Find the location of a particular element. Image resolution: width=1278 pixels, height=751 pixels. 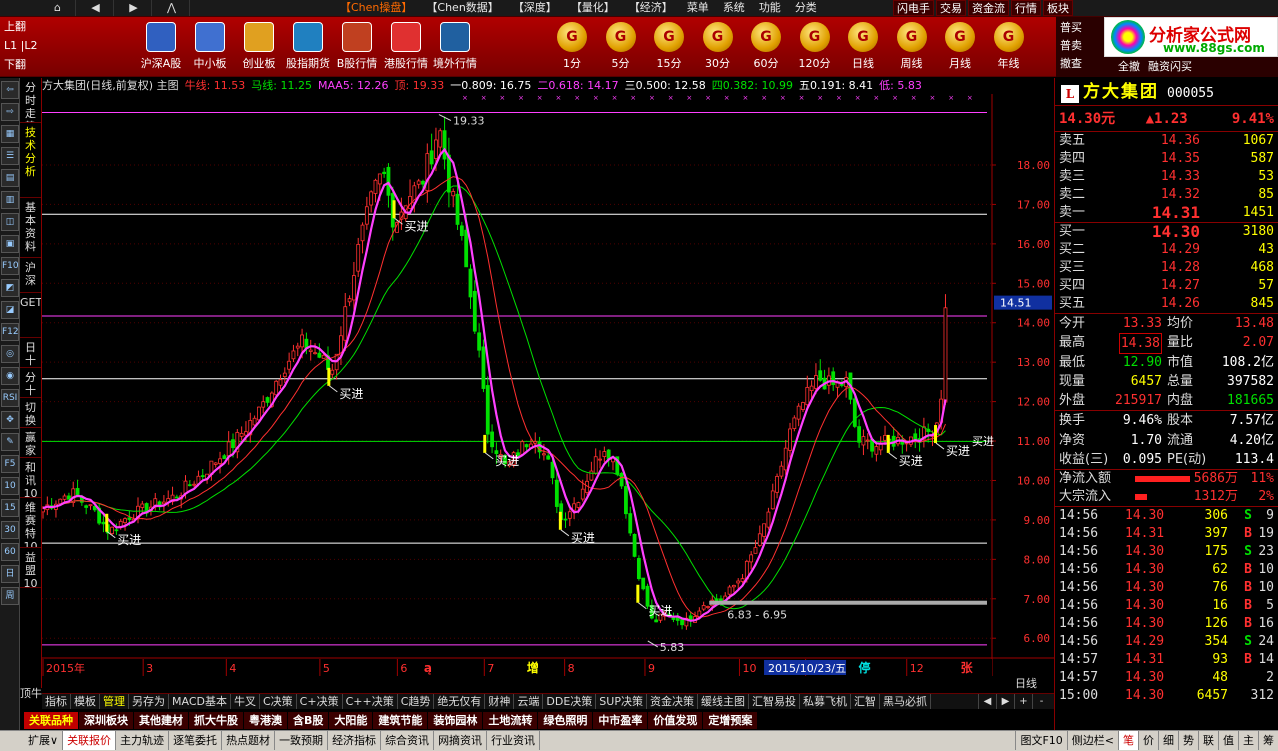

sector-tab-8: 装饰园林 is located at coordinates (455, 720).